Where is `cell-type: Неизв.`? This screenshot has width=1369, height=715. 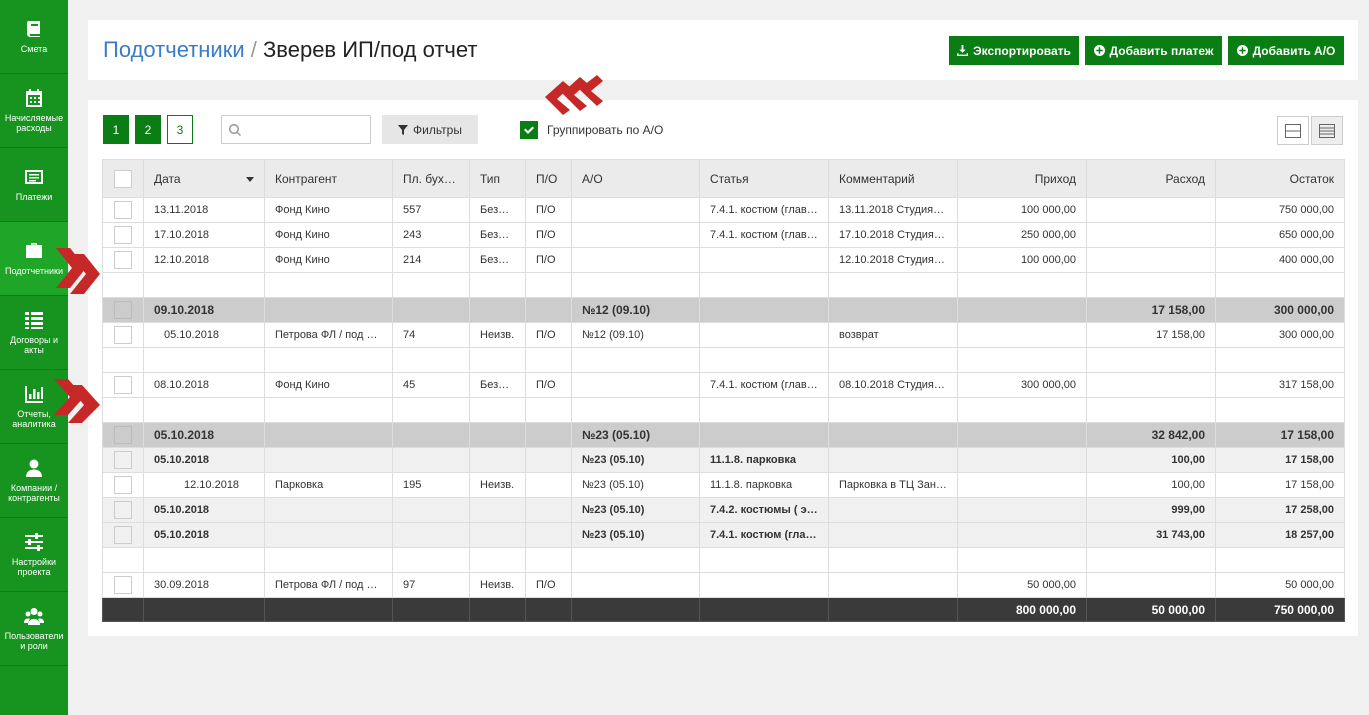
cell-type: Неизв. is located at coordinates (497, 485).